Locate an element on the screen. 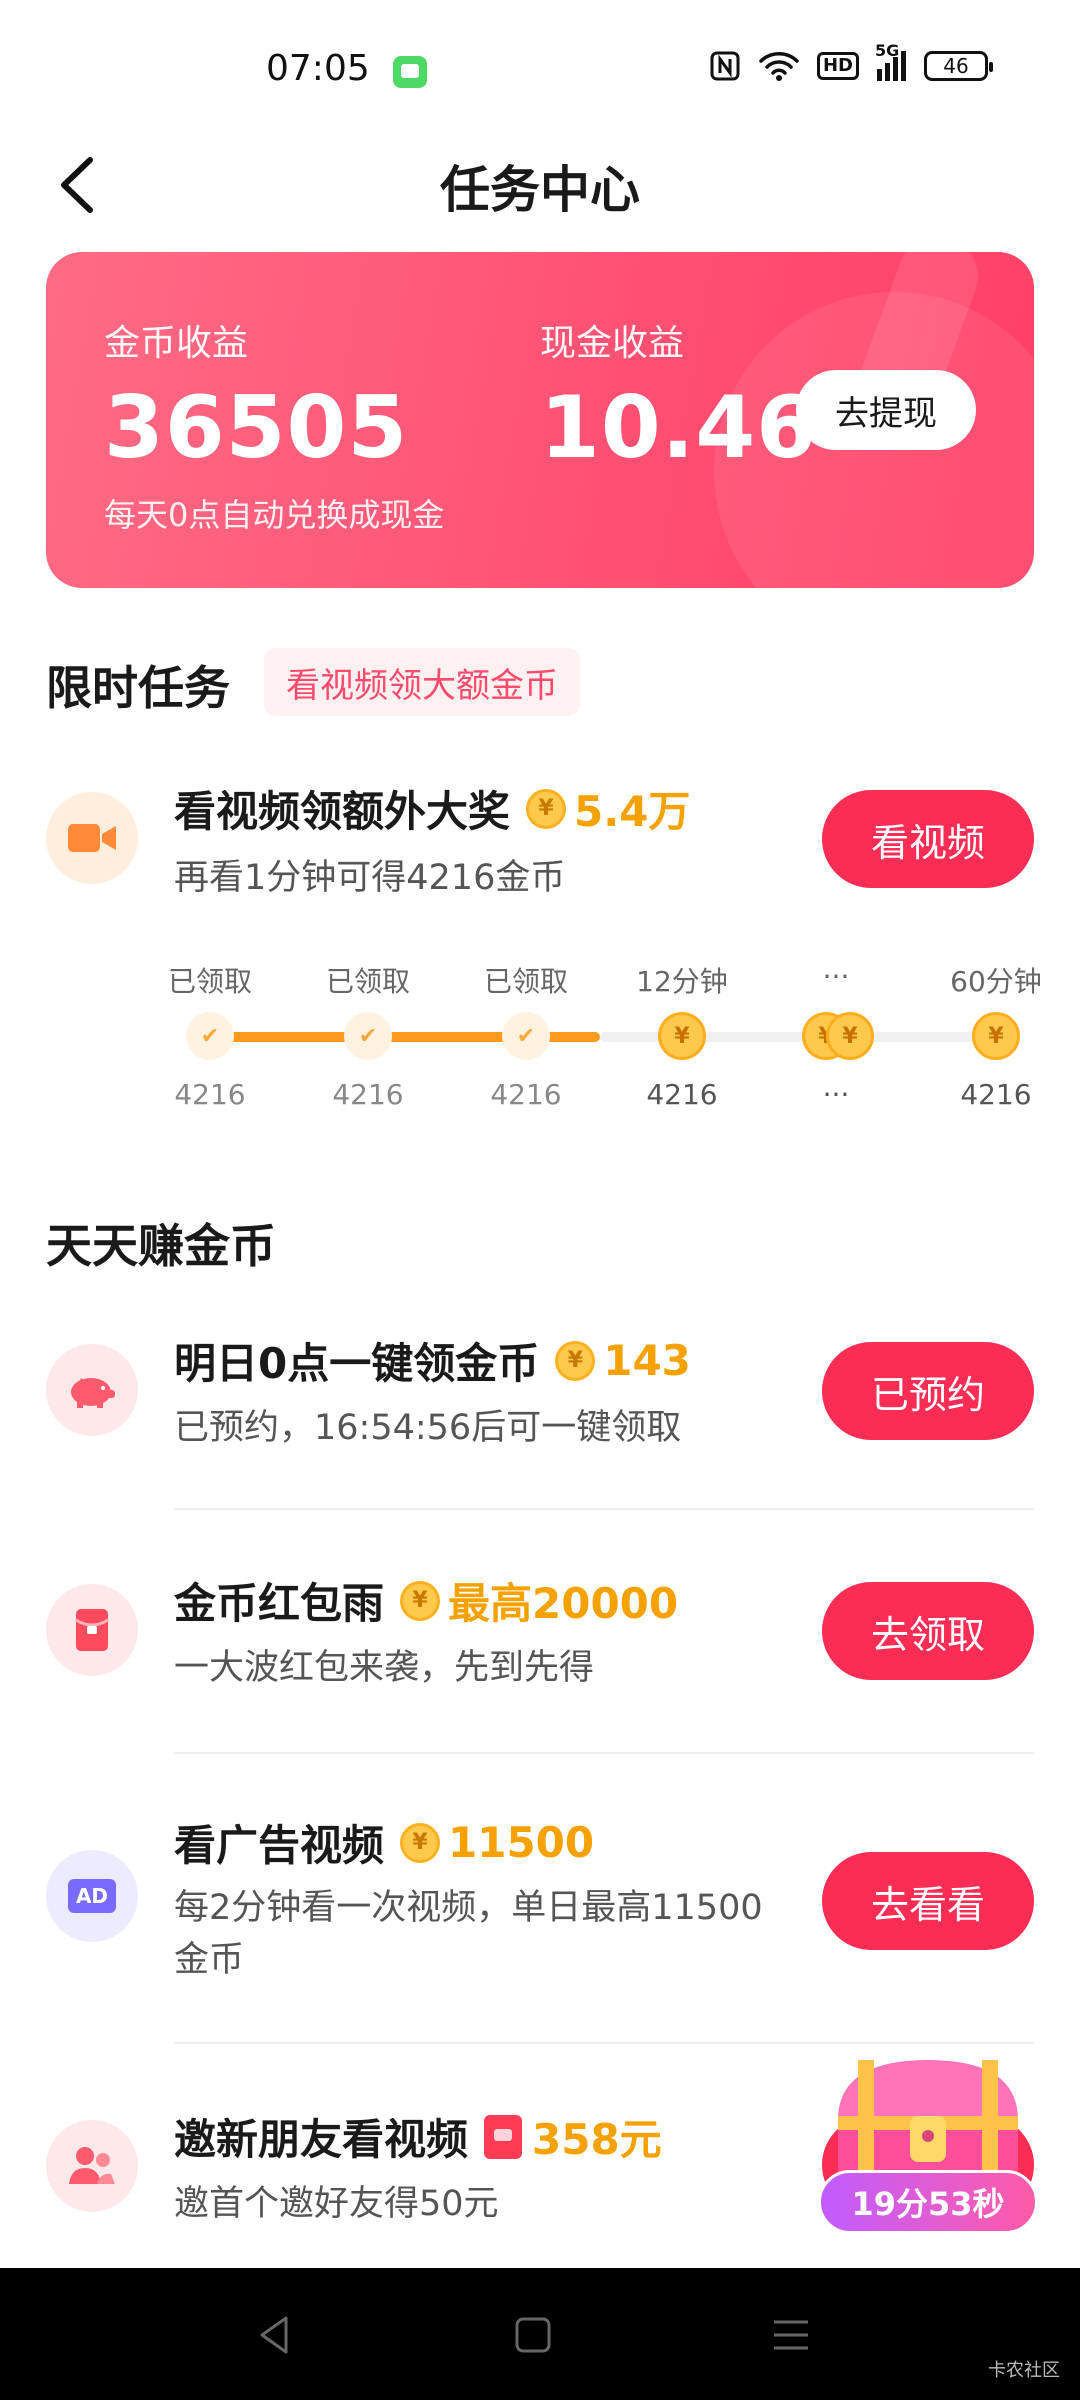  page-title: 任务中心 is located at coordinates (540, 190).